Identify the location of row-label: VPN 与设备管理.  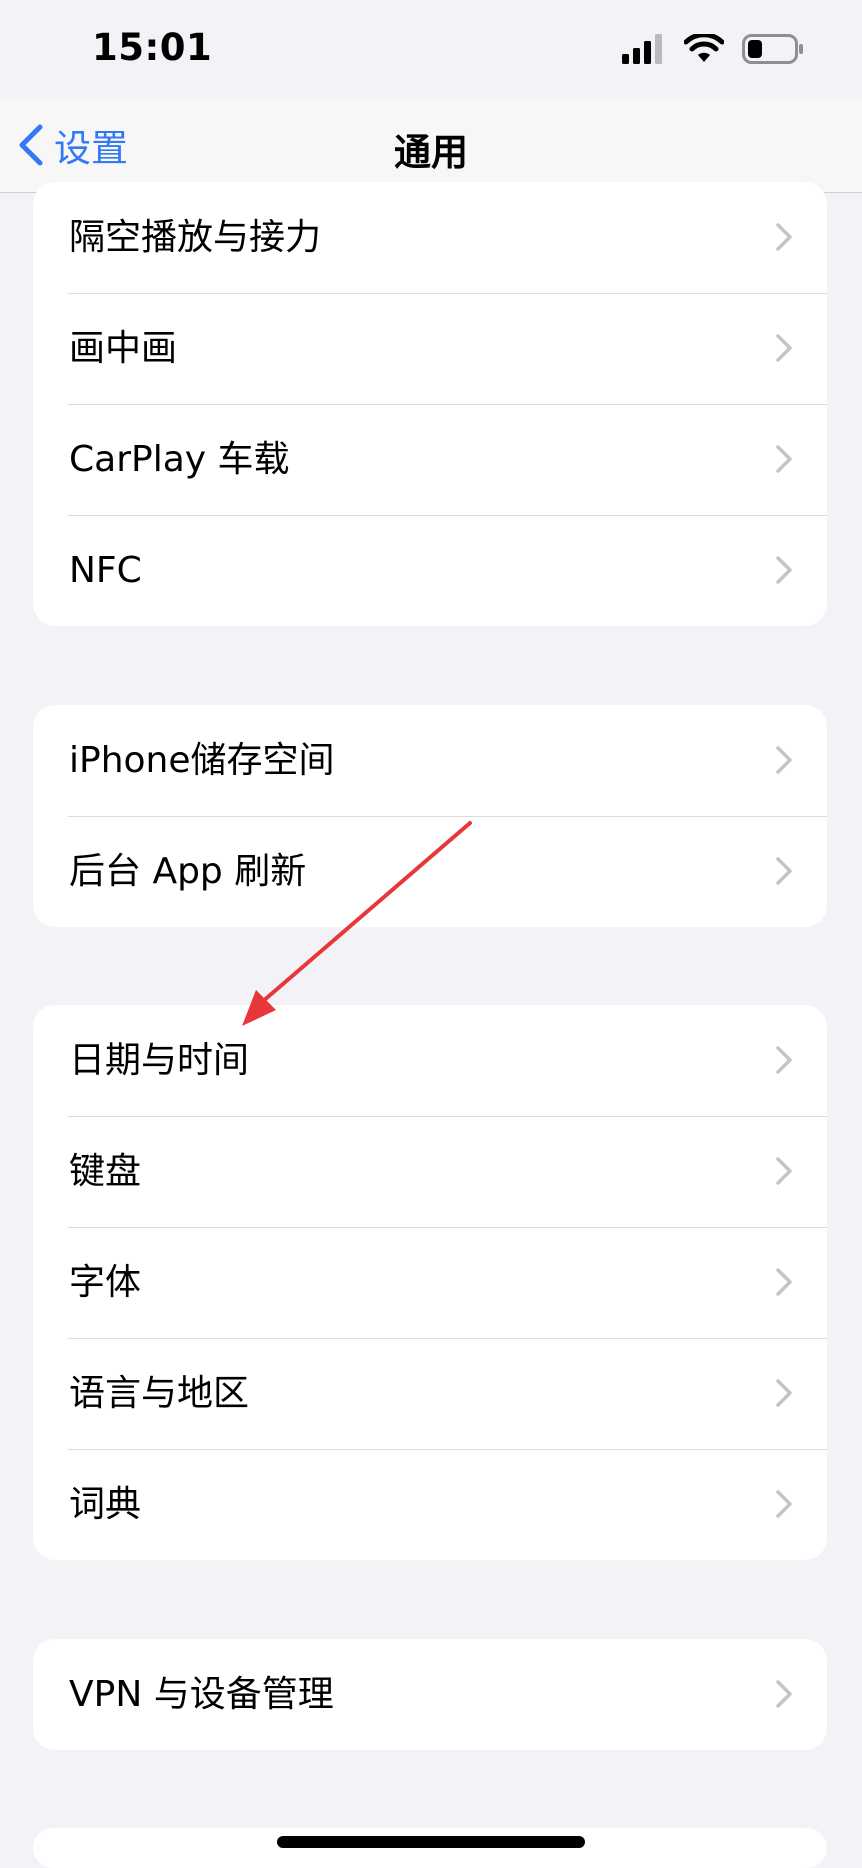
(201, 1694).